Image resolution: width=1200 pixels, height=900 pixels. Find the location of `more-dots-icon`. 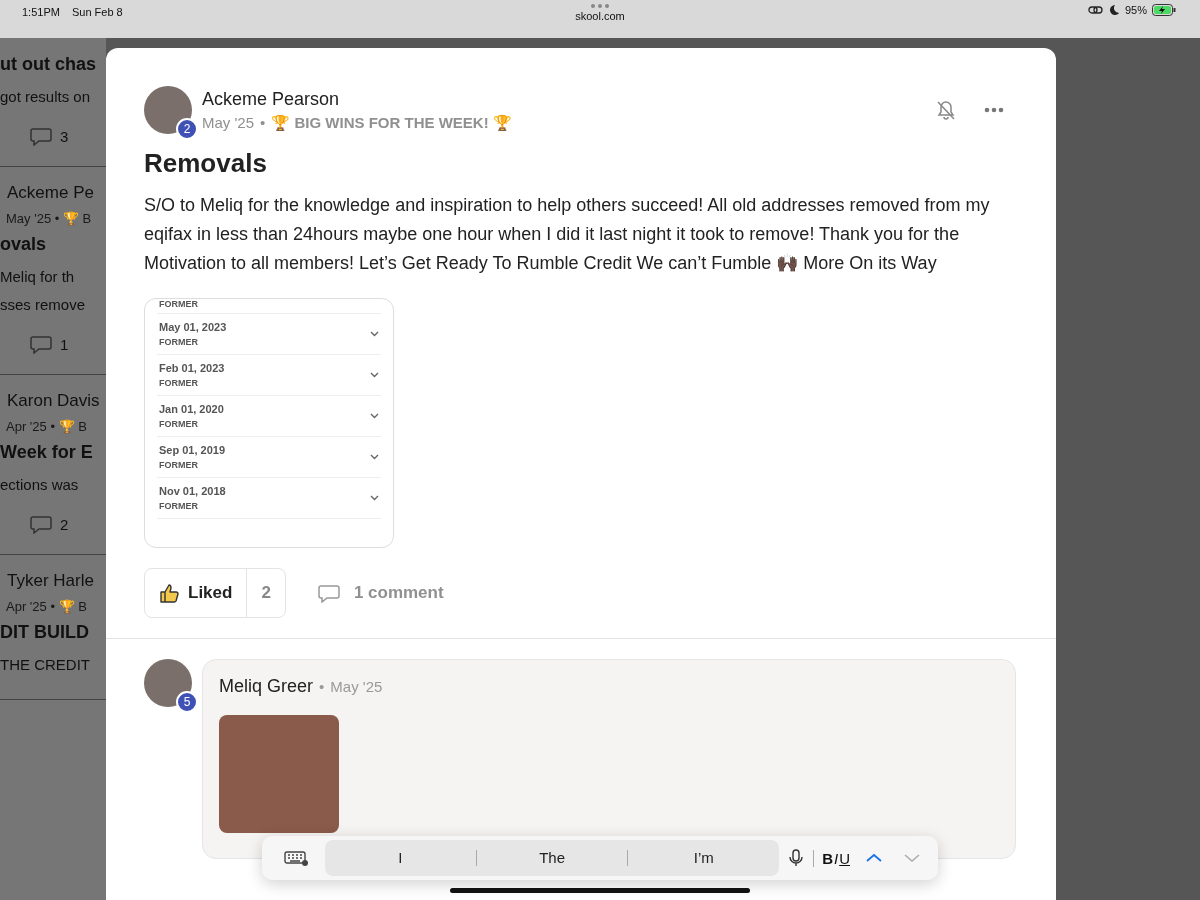

more-dots-icon is located at coordinates (600, 6).